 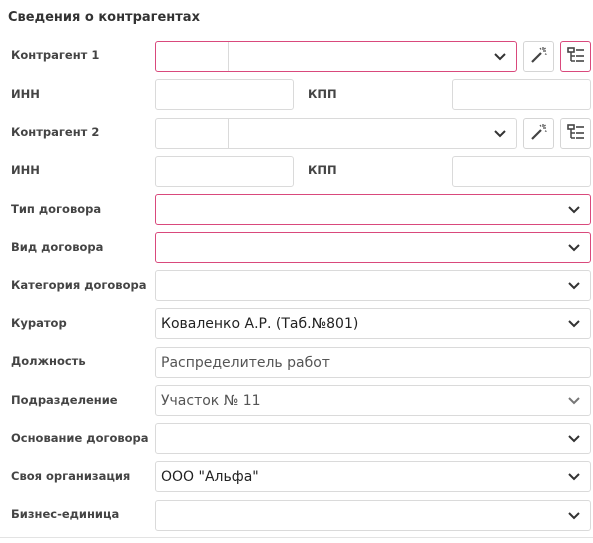 I want to click on kpp2-input, so click(x=521, y=171).